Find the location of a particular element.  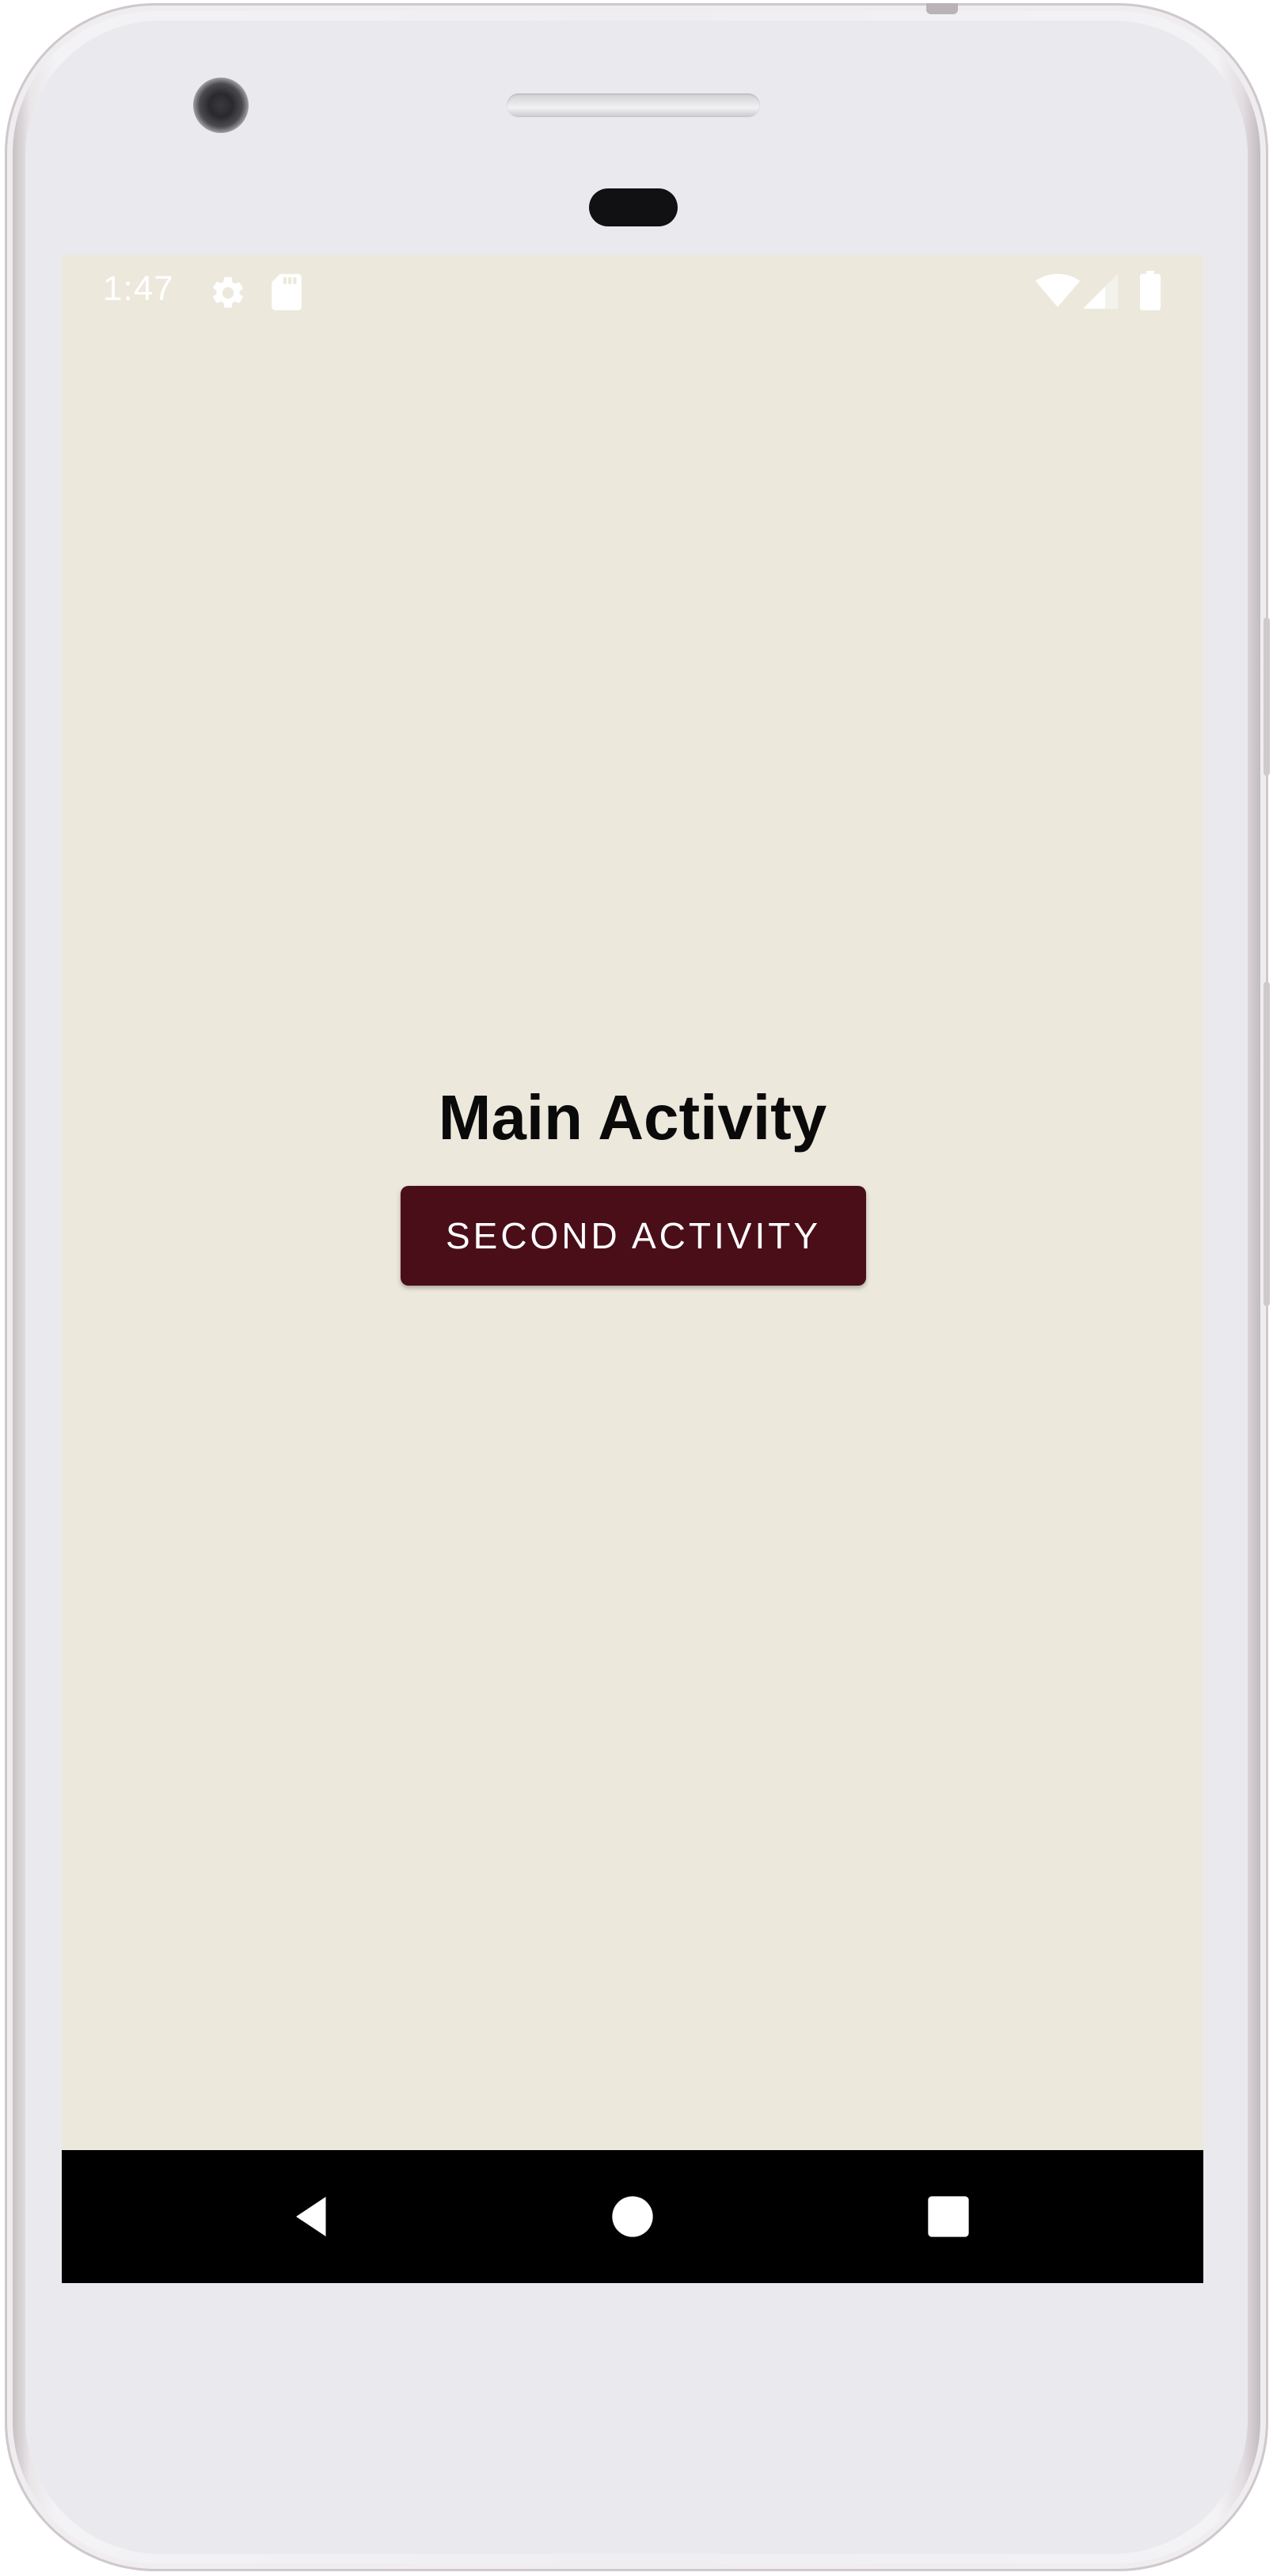

home-icon is located at coordinates (632, 2216).